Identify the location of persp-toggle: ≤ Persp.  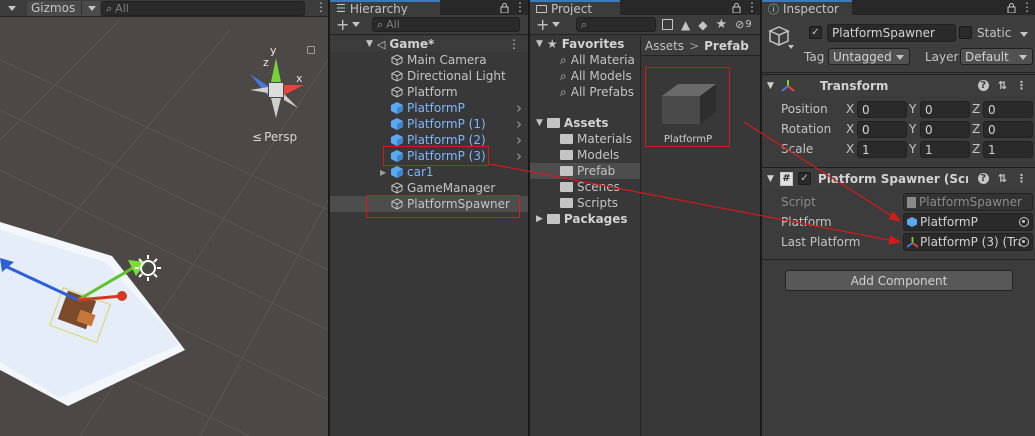
(274, 137).